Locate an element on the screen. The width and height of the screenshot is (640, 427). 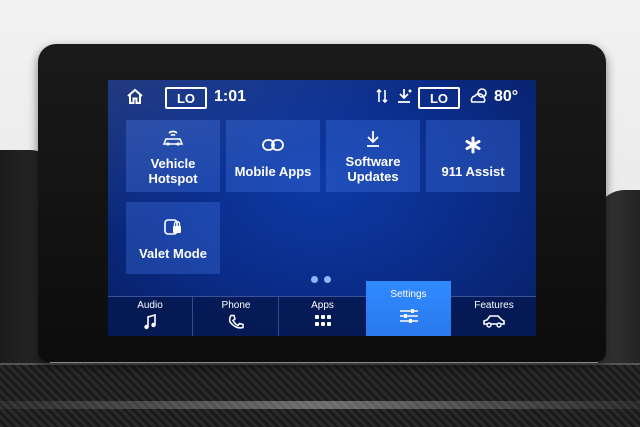
bottom-nav-bar: Audio Phone Apps Settings Features is located at coordinates (322, 308).